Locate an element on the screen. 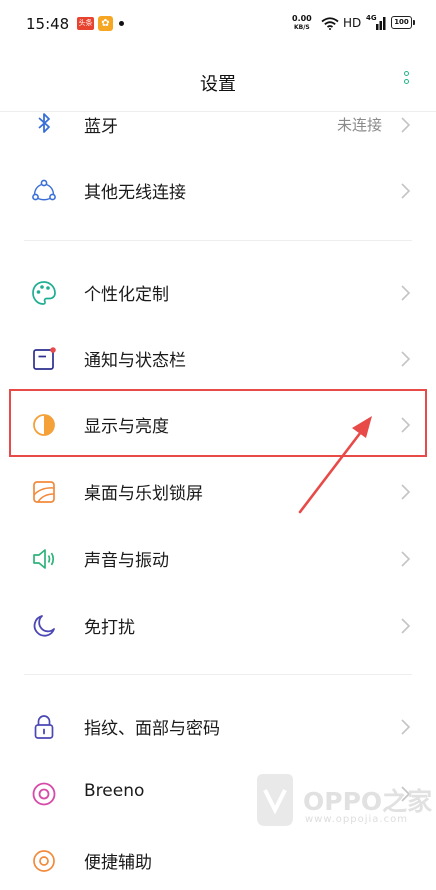  battery-icon: 100 is located at coordinates (403, 22).